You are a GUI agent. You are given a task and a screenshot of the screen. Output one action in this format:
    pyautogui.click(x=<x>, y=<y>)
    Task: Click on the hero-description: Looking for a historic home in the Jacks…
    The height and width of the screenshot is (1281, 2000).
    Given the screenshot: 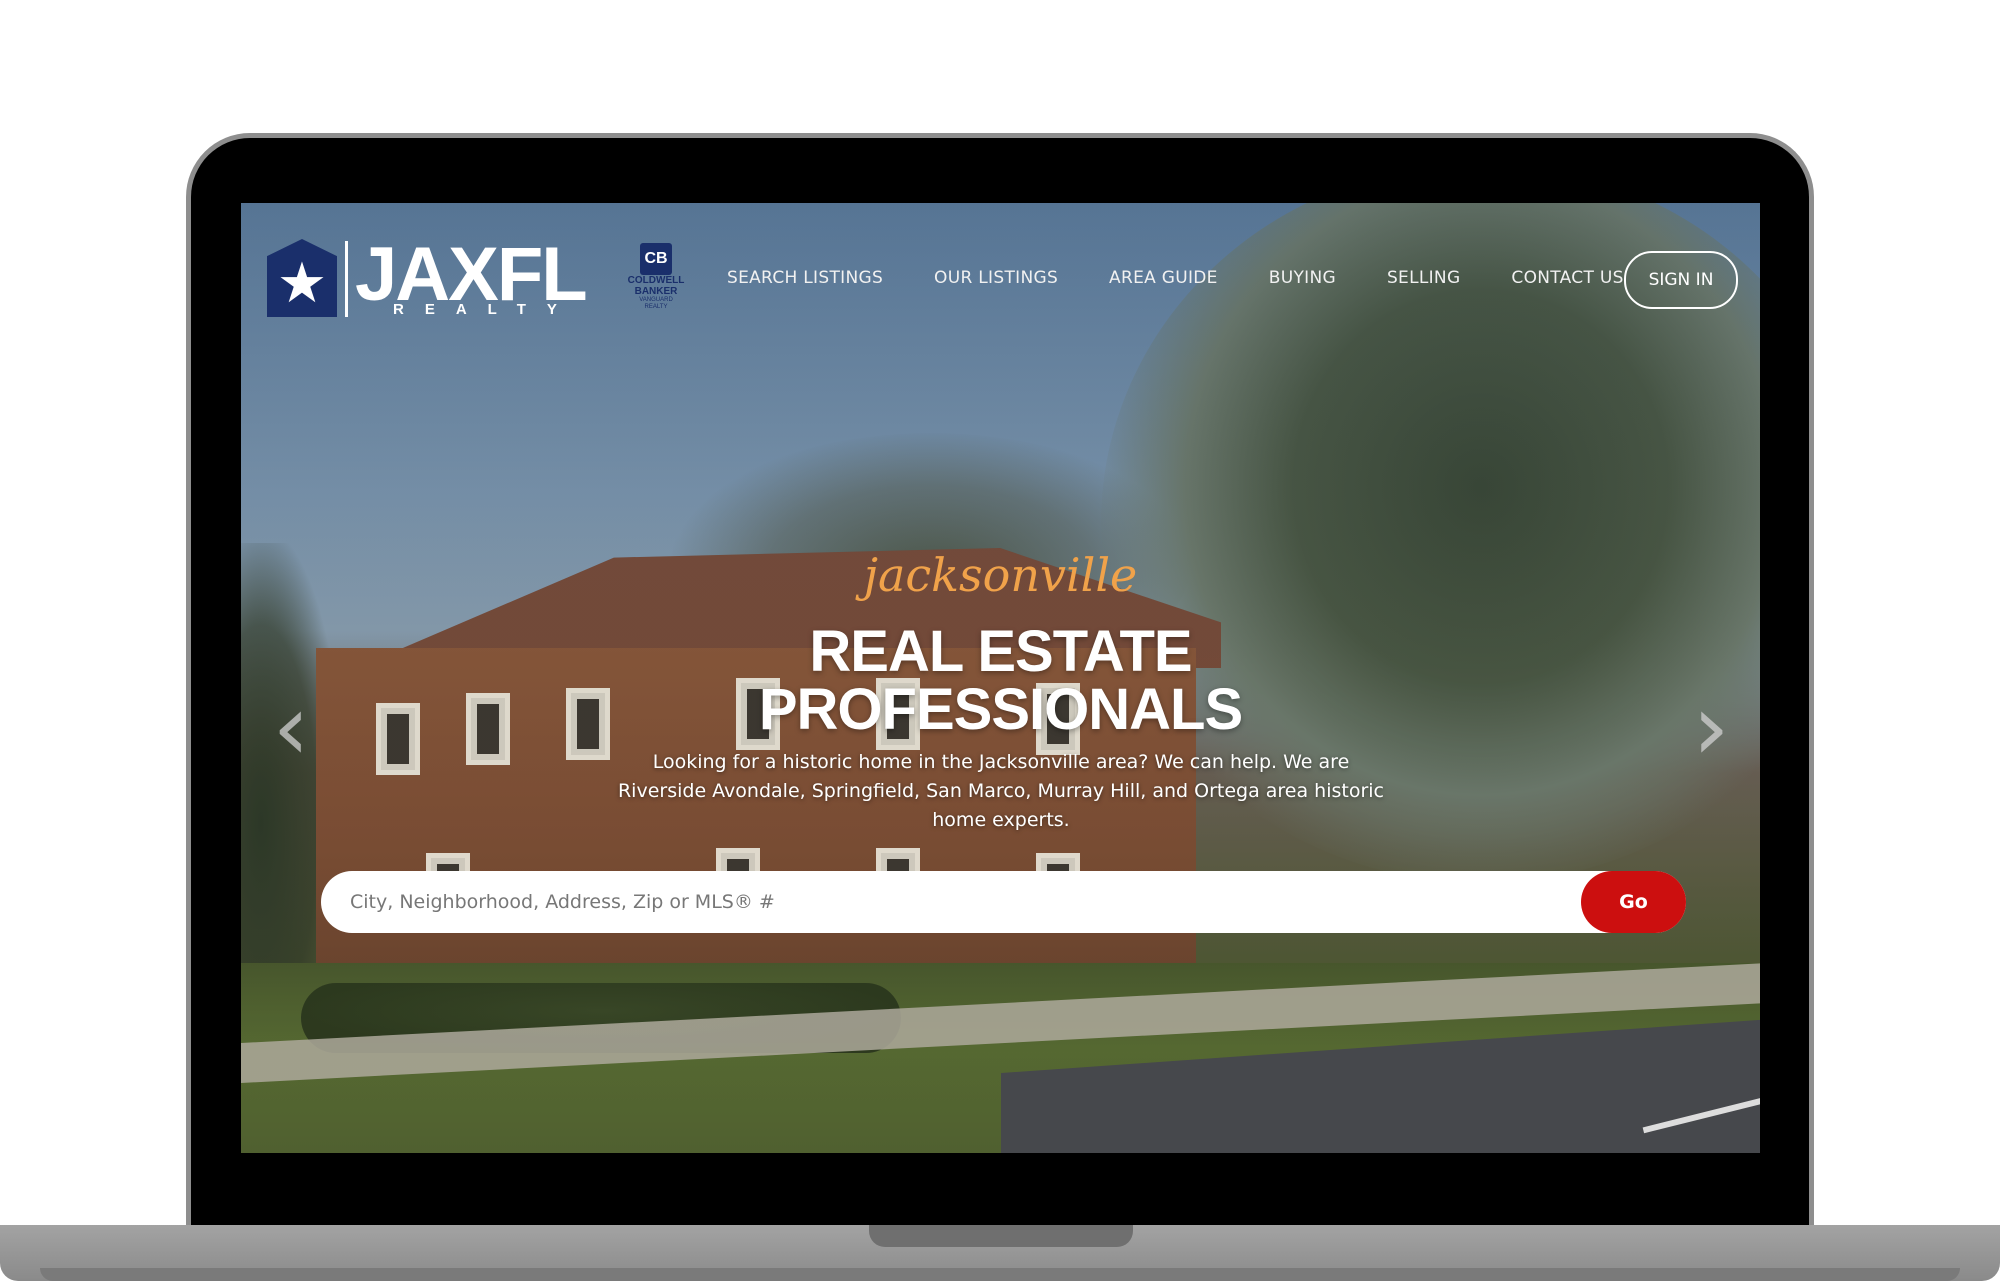 What is the action you would take?
    pyautogui.click(x=1001, y=791)
    